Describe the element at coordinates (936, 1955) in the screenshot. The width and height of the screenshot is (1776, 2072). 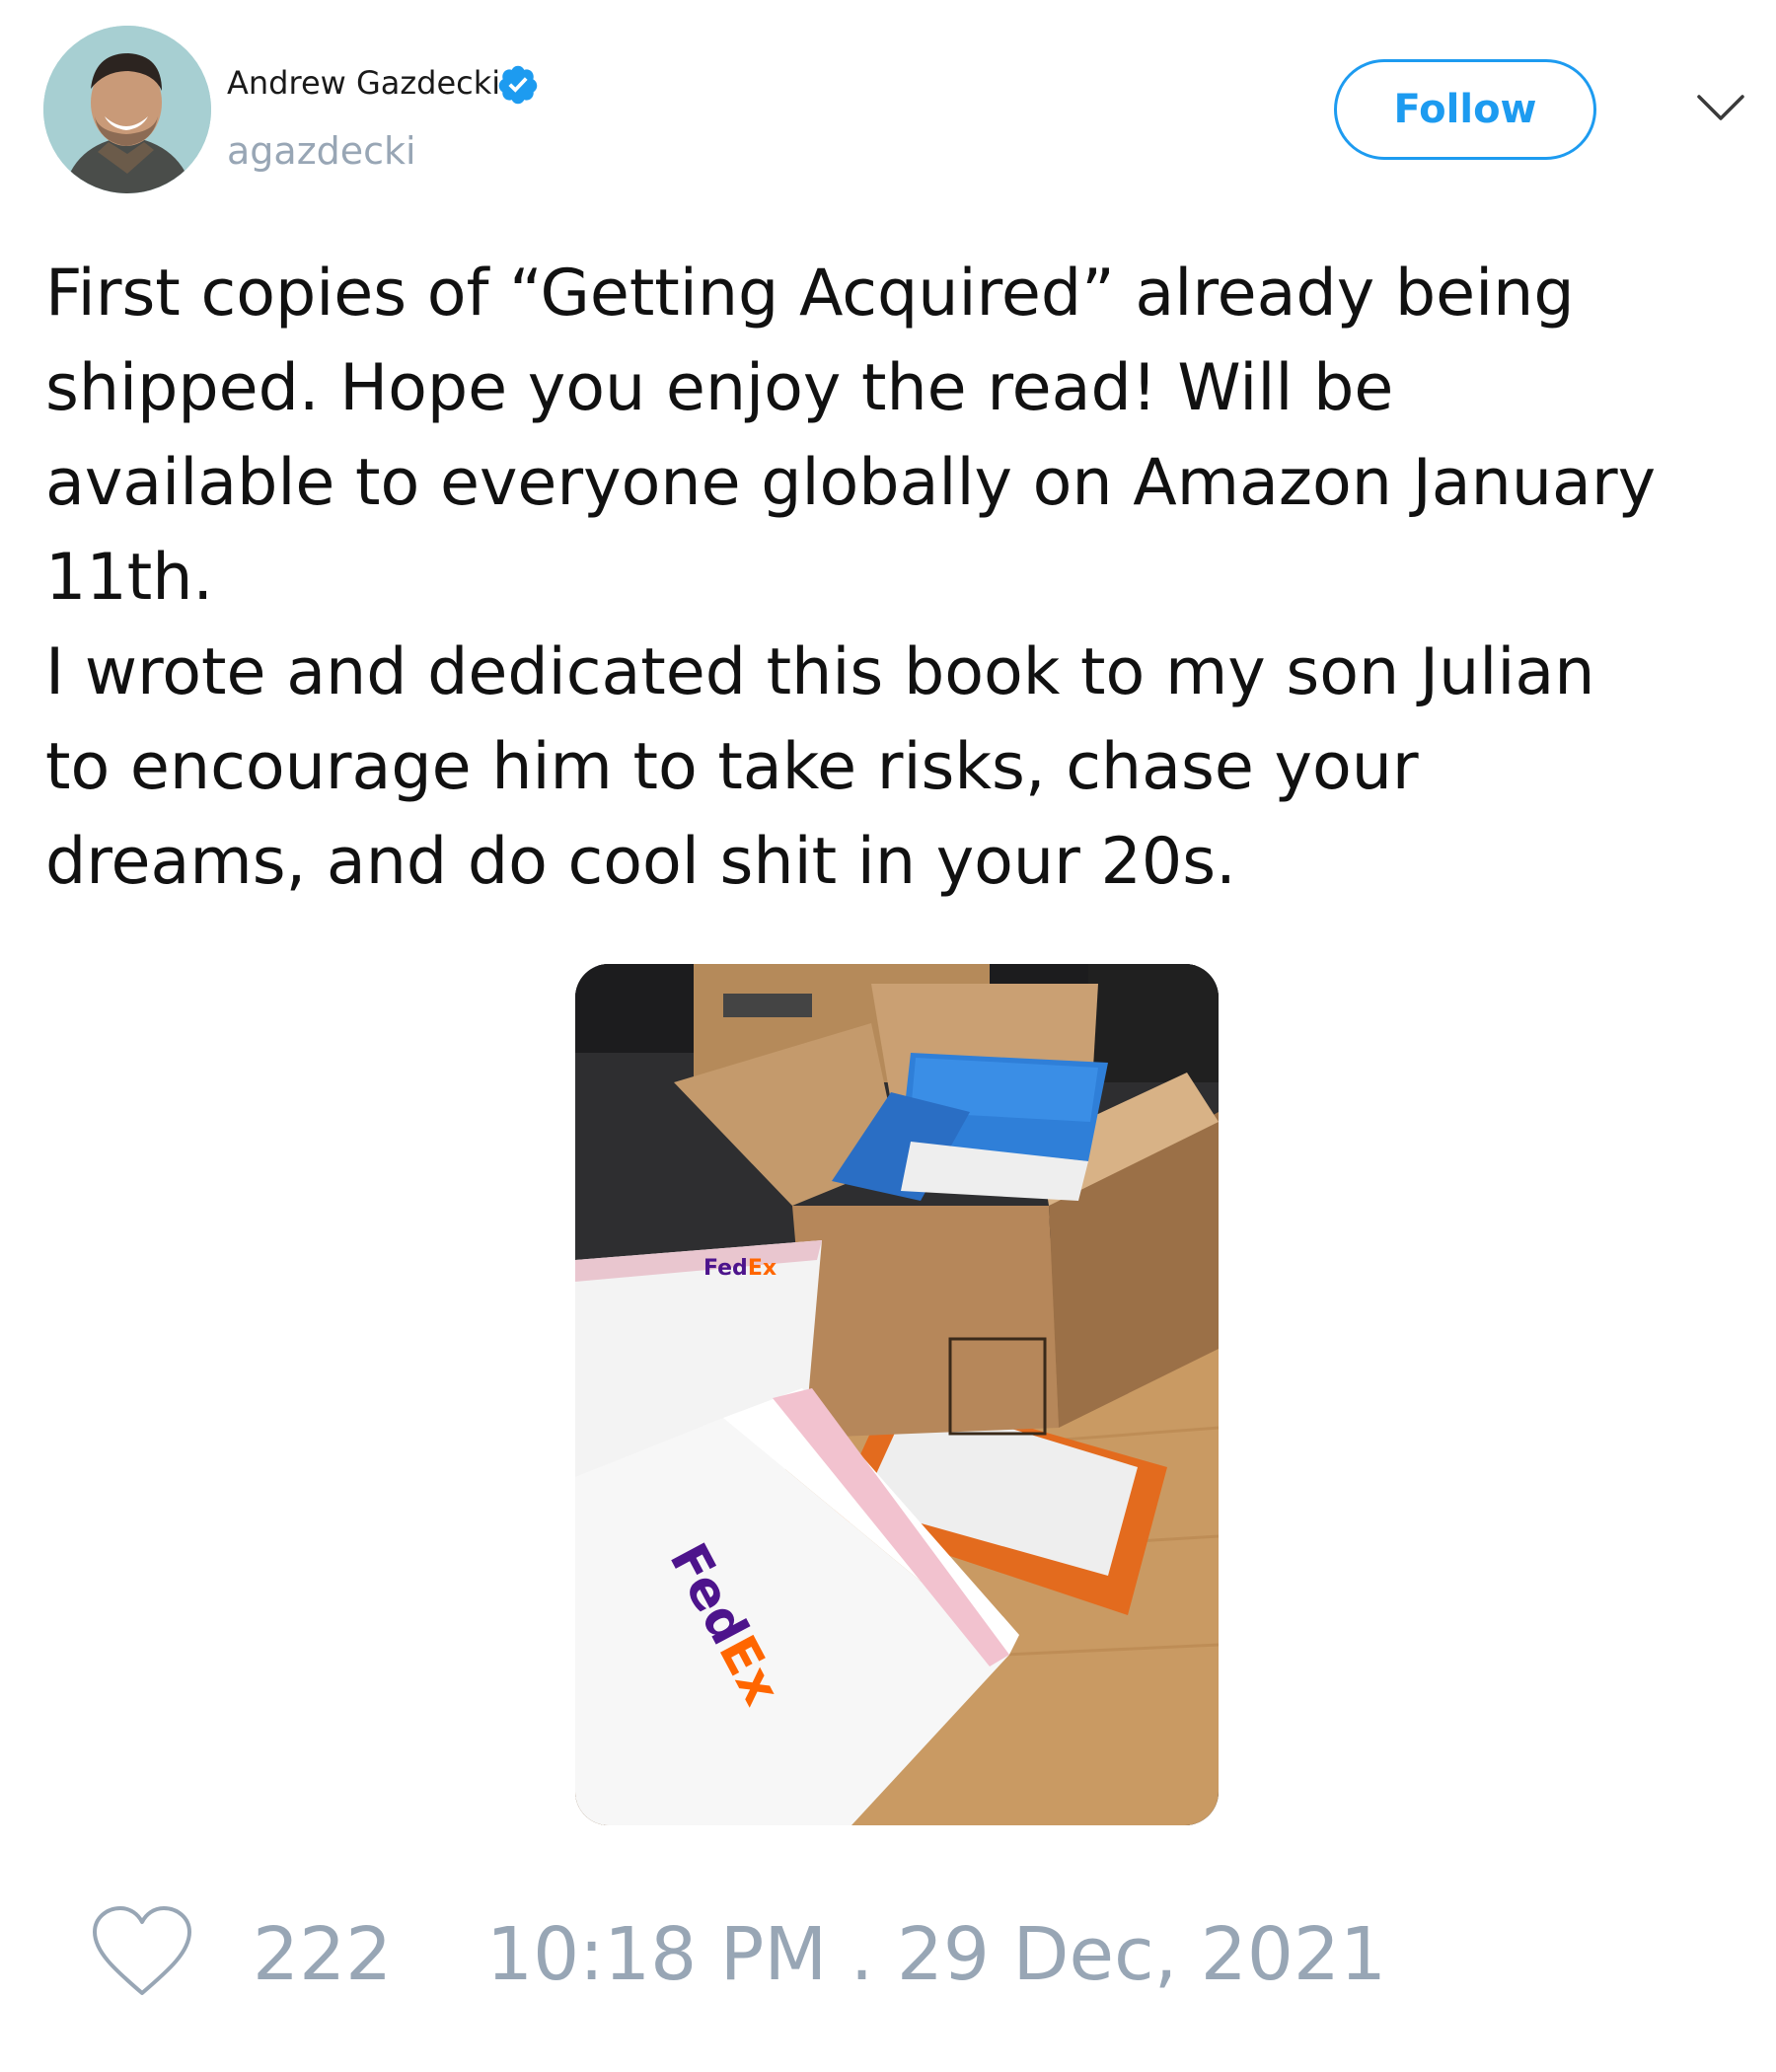
I see `tweet-timestamp: 10:18 PM . 29 Dec, 2021` at that location.